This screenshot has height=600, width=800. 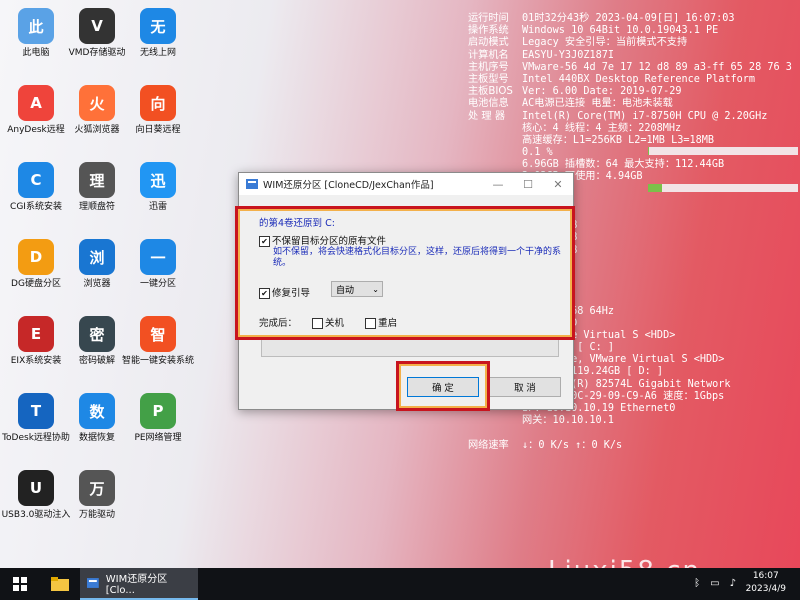 I want to click on folder-icon, so click(x=60, y=584).